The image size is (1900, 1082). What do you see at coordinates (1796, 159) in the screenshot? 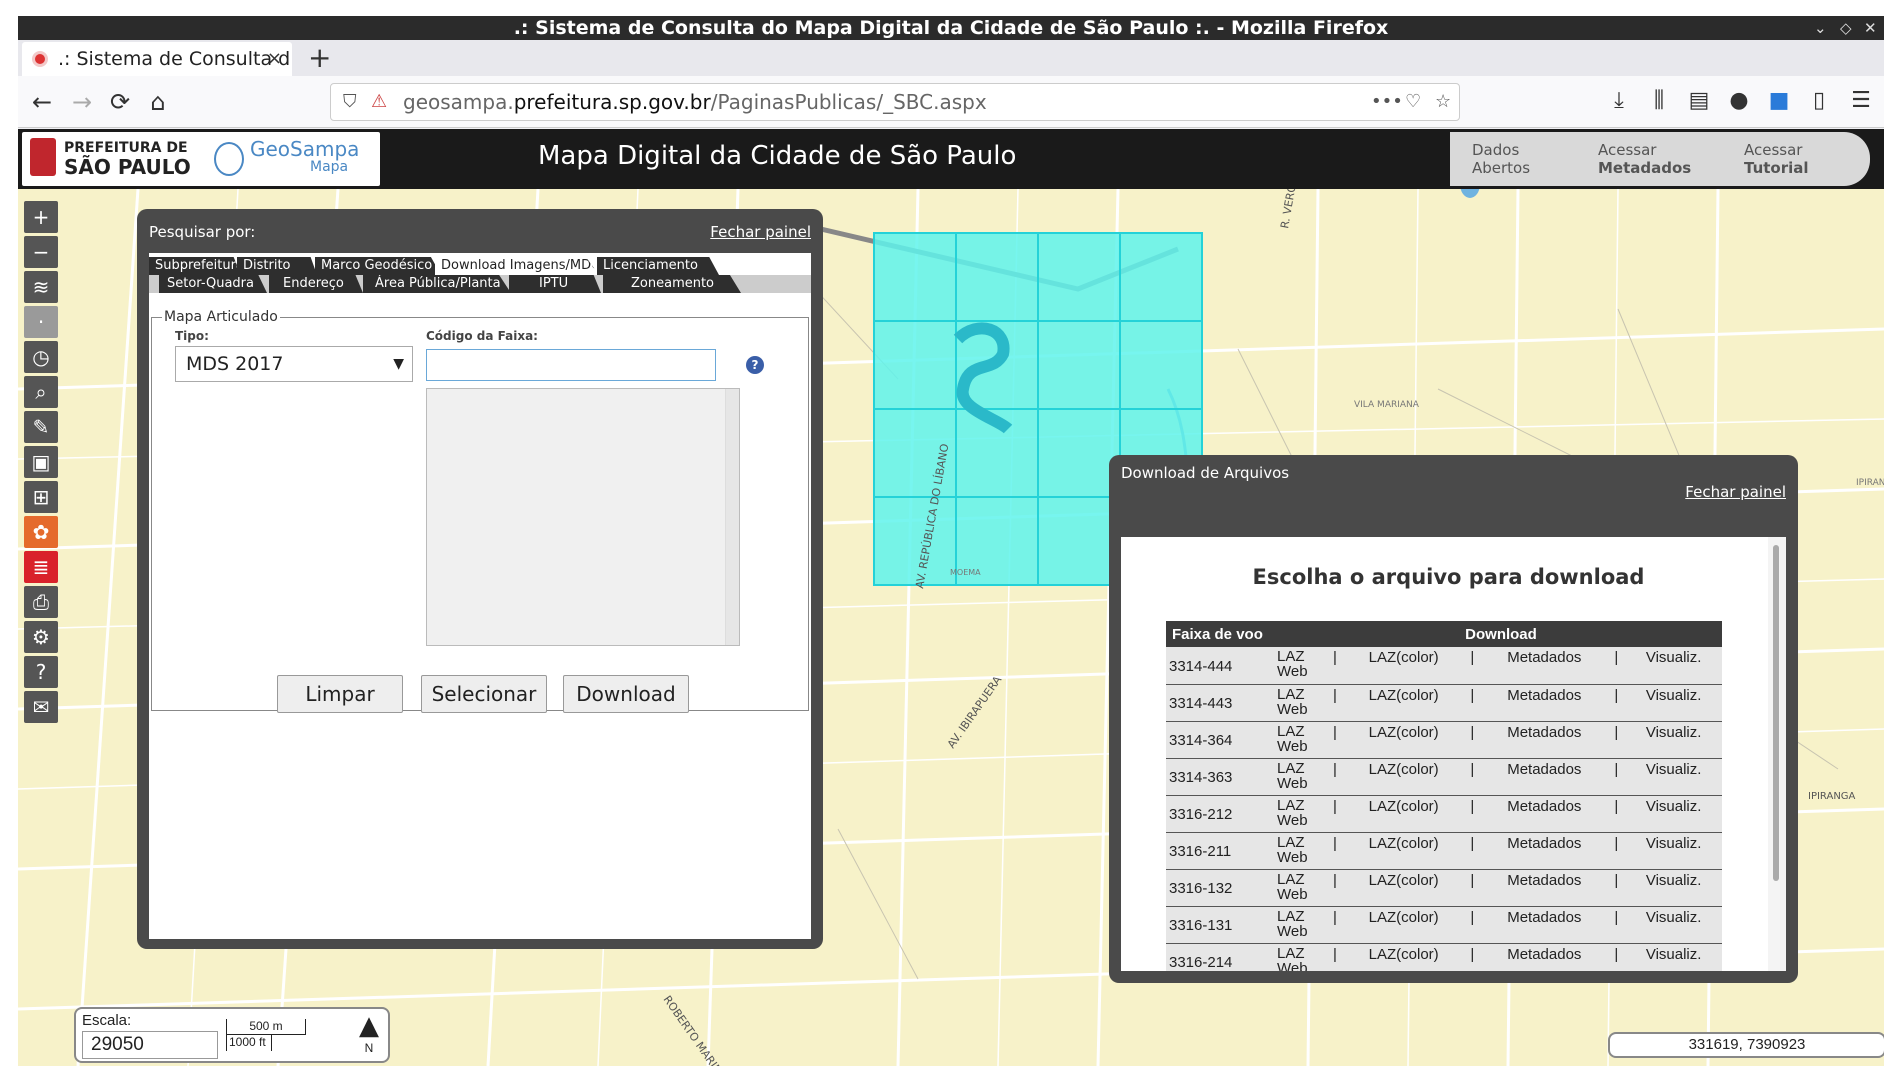
I see `acessar-tutorial-button: Acessar Tutorial` at bounding box center [1796, 159].